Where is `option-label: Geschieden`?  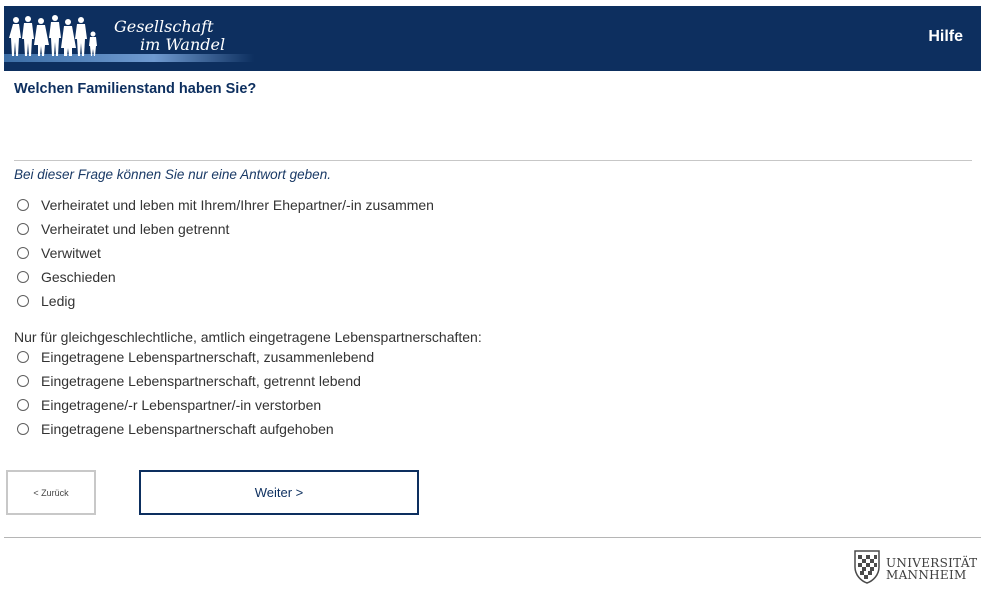 option-label: Geschieden is located at coordinates (78, 277).